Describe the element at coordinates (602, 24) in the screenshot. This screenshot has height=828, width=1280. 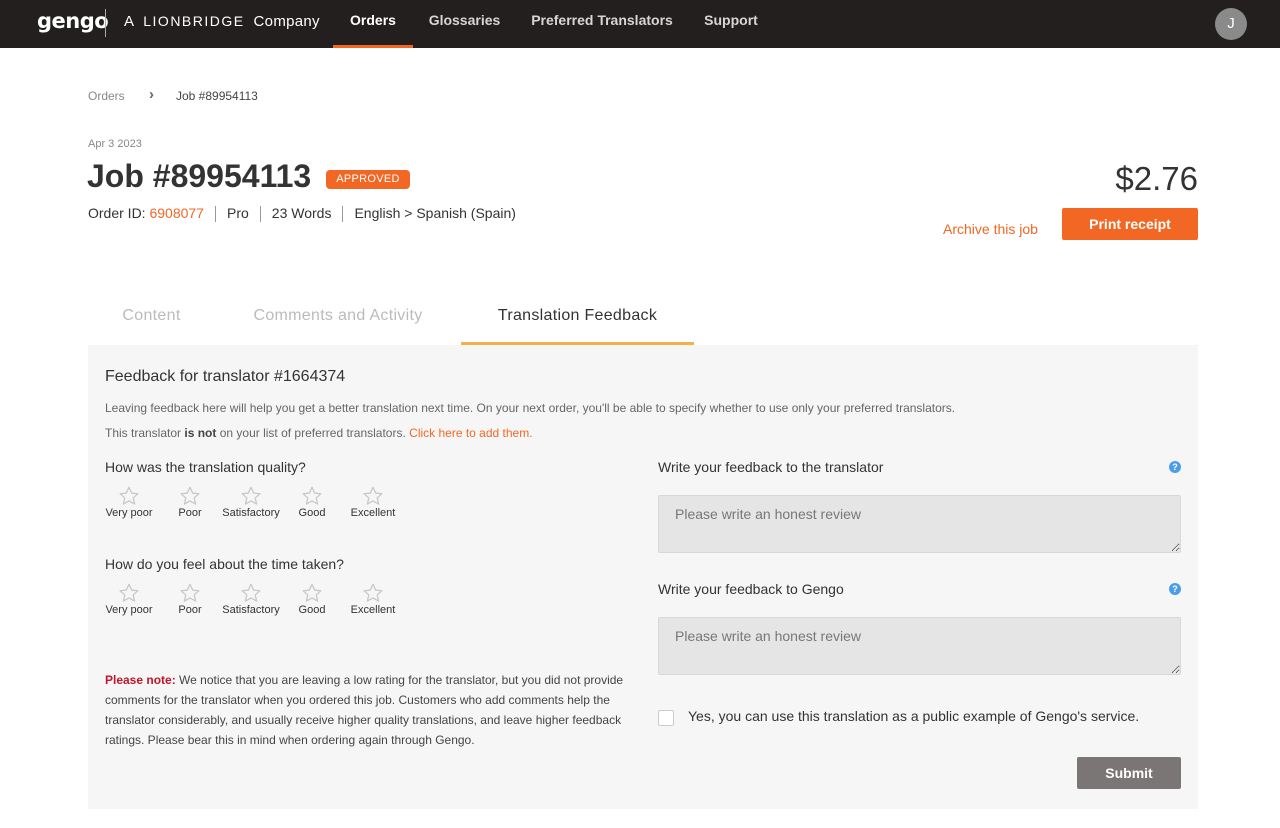
I see `nav-preferred-translators: Preferred Translators` at that location.